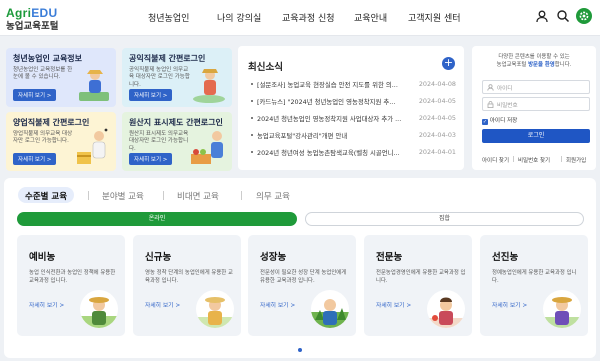 This screenshot has width=600, height=361. What do you see at coordinates (534, 285) in the screenshot?
I see `course-card-advancedfarmer: 선진농 정예농업인에게 유용한 교육과정 입니다. 자세히 보기 >` at bounding box center [534, 285].